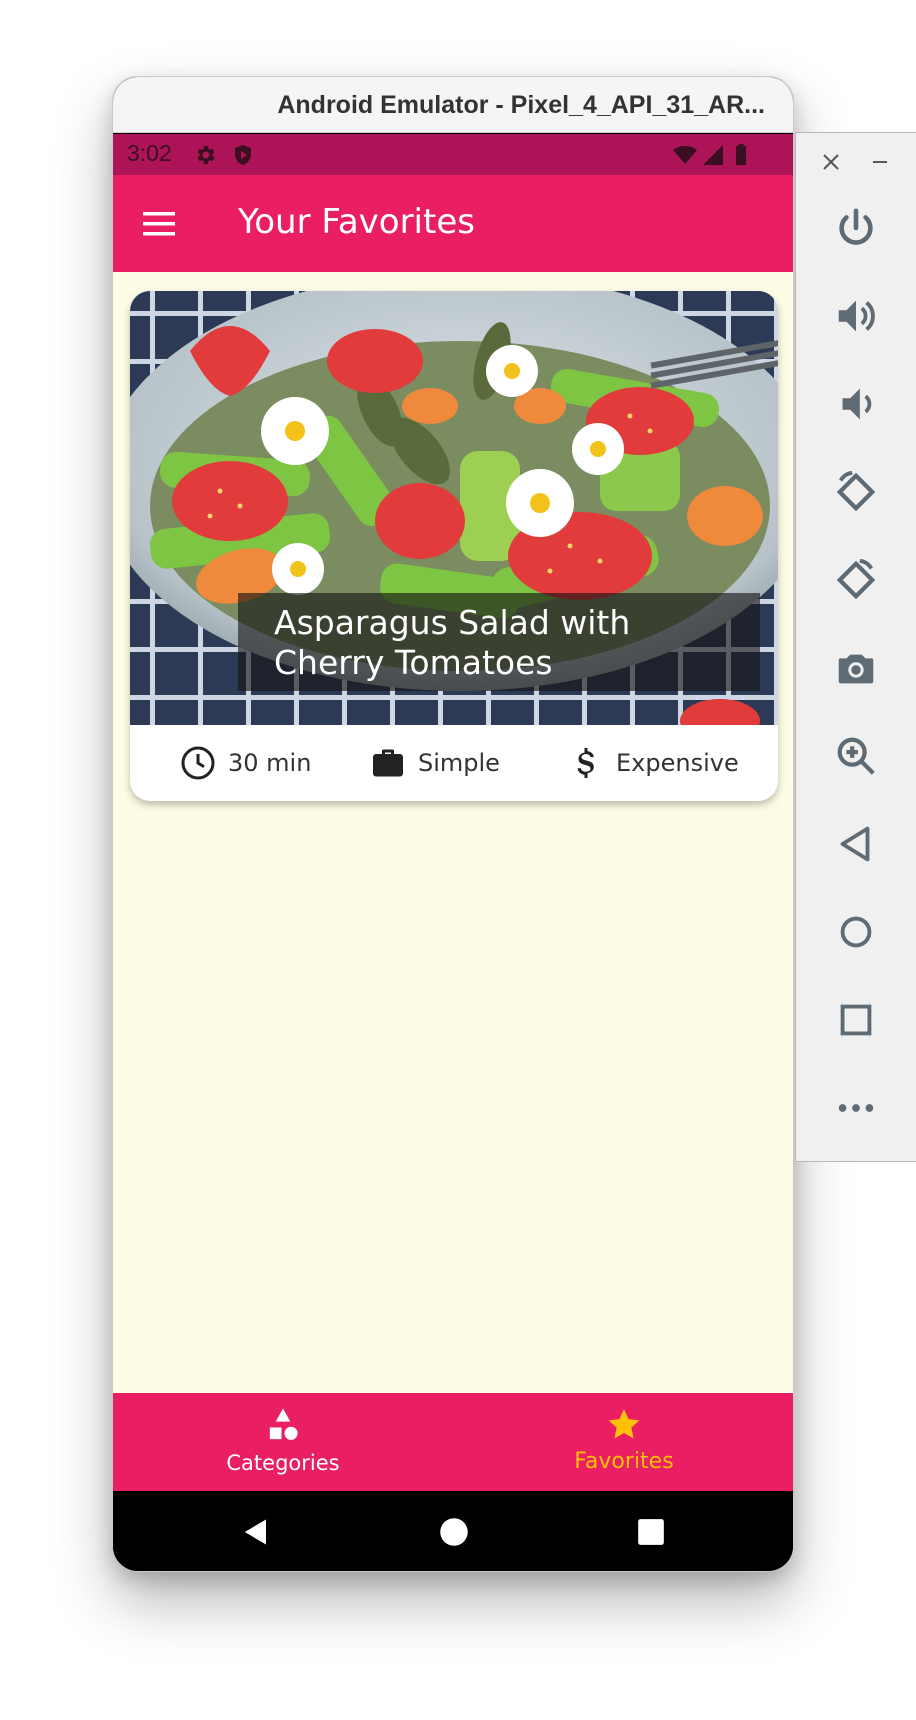 This screenshot has width=916, height=1720. Describe the element at coordinates (856, 668) in the screenshot. I see `camera-icon` at that location.